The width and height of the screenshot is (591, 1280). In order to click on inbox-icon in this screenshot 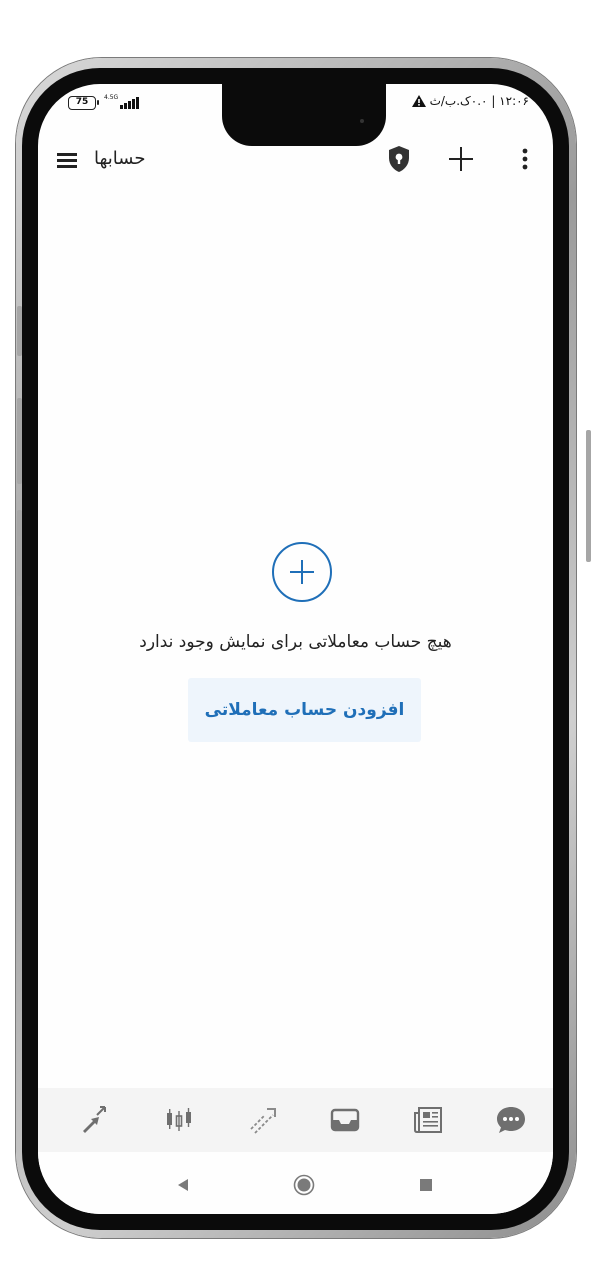, I will do `click(345, 1120)`.